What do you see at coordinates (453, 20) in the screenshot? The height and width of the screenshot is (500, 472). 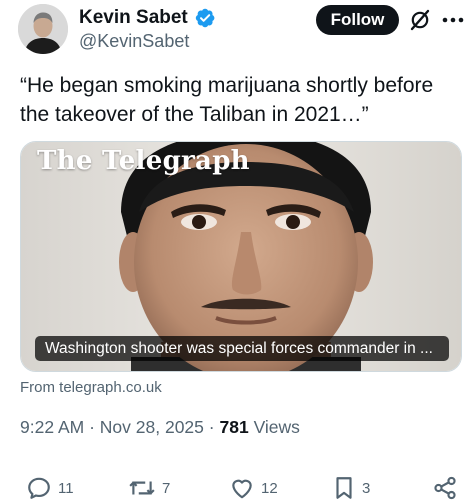 I see `more-icon` at bounding box center [453, 20].